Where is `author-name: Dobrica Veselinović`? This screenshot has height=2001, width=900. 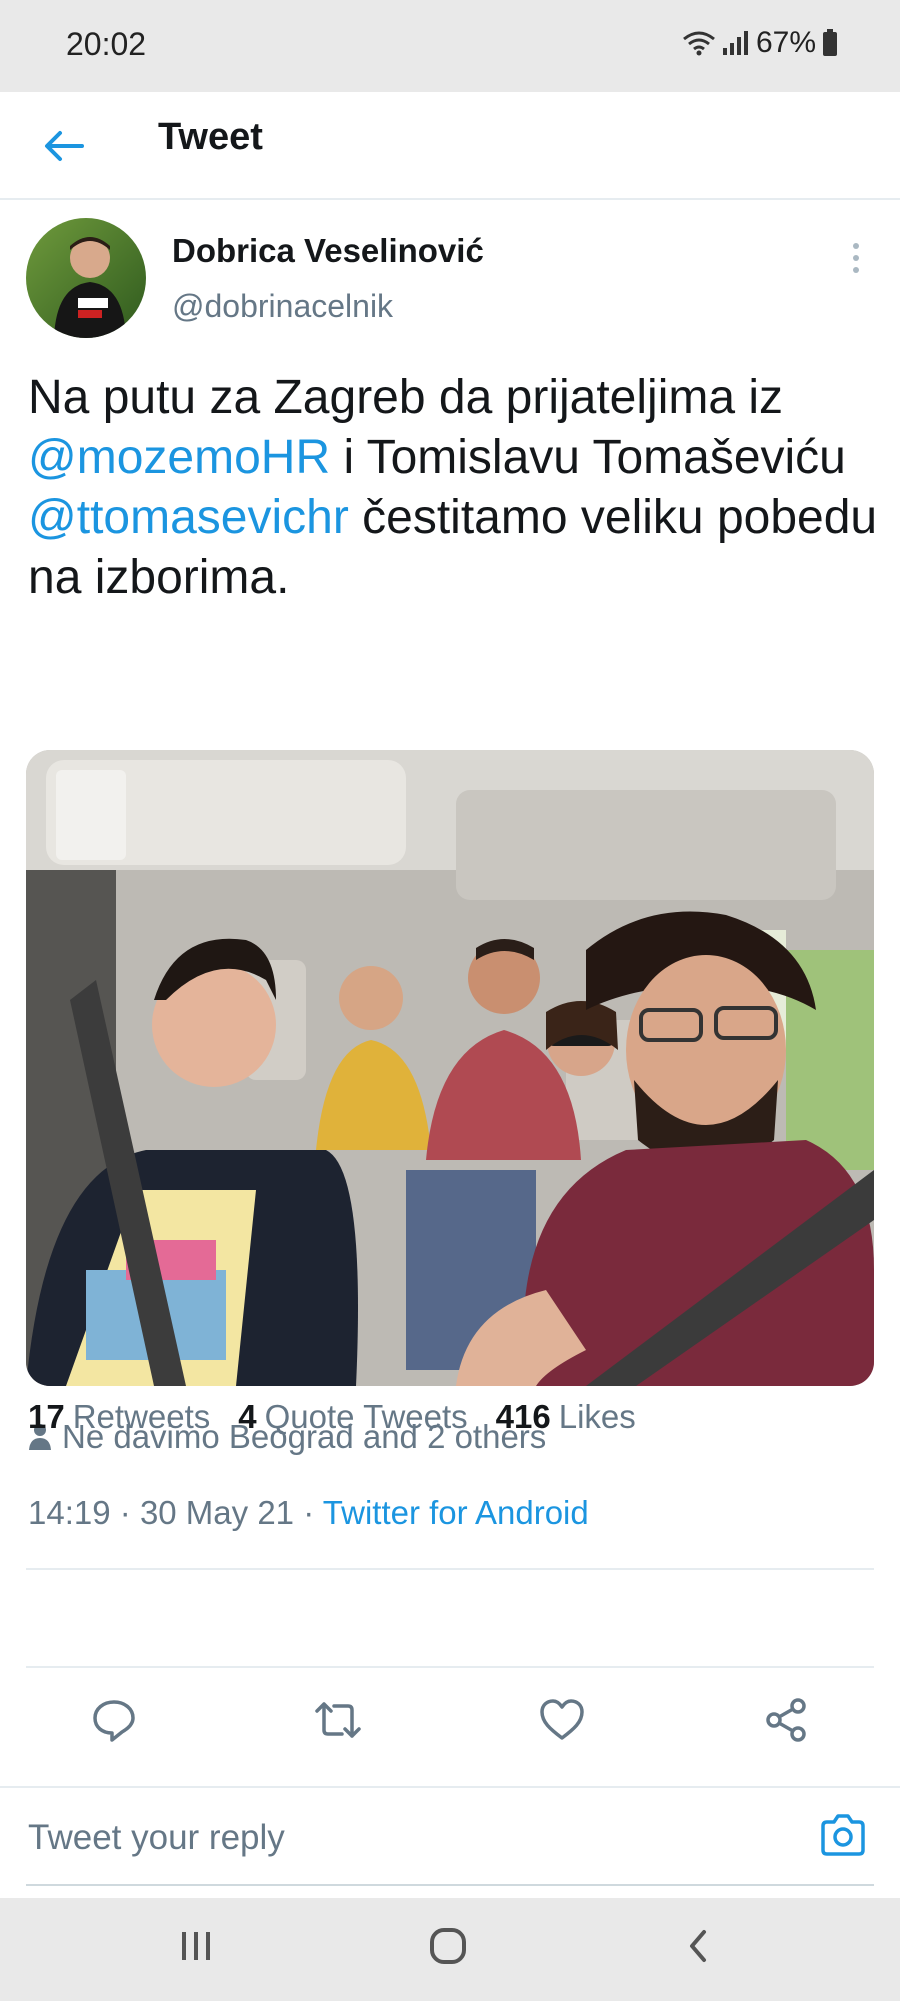 author-name: Dobrica Veselinović is located at coordinates (328, 251).